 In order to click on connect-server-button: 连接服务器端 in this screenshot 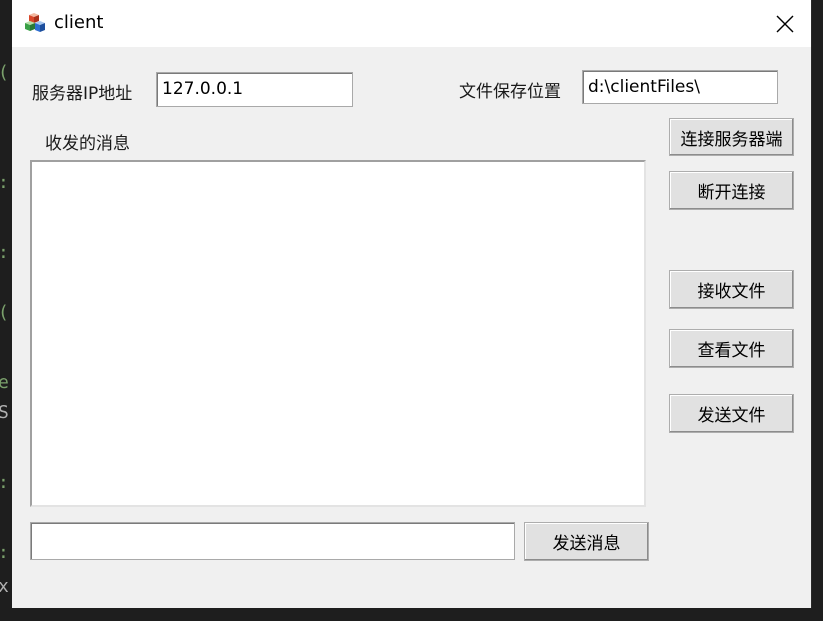, I will do `click(731, 137)`.